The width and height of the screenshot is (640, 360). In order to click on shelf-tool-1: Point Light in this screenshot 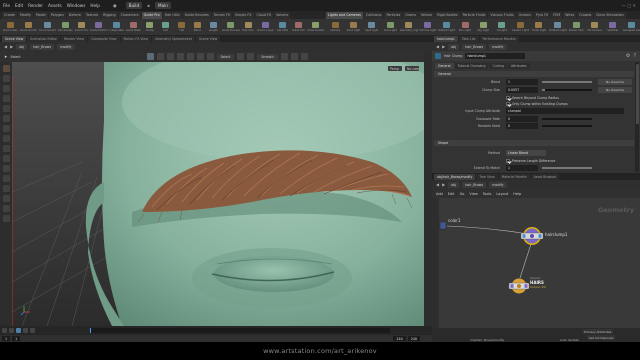, I will do `click(353, 27)`.